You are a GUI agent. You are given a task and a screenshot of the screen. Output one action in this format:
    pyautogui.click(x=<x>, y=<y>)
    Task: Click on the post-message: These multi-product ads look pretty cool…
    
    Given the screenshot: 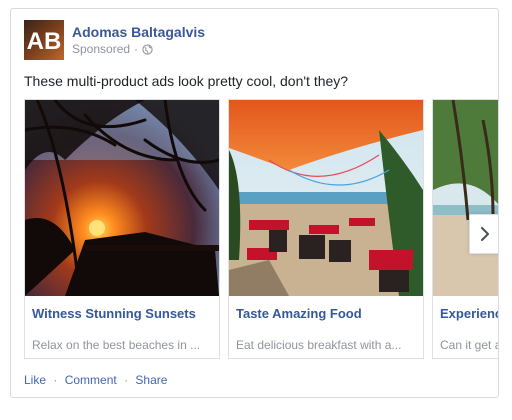 What is the action you would take?
    pyautogui.click(x=186, y=81)
    